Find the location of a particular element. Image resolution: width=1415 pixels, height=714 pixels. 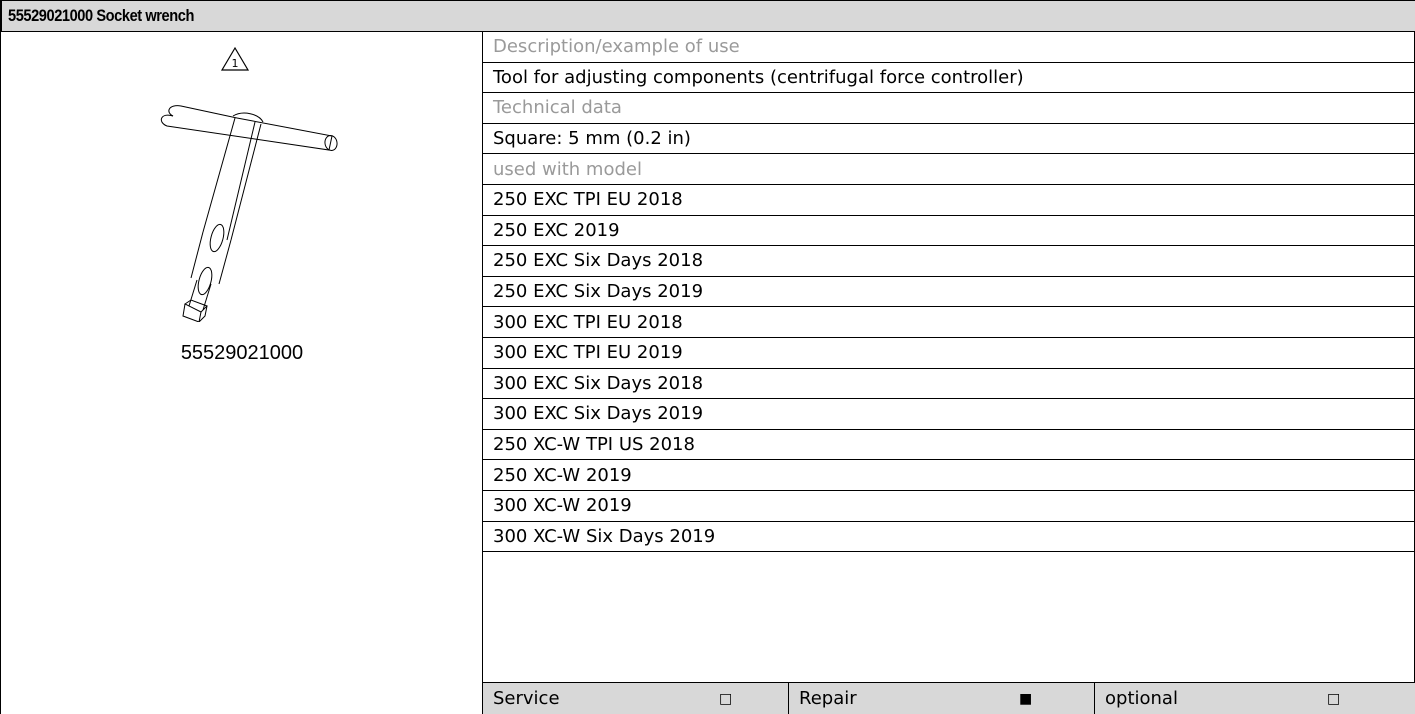

usage-footer: Service □ Repair ■ optional □ is located at coordinates (949, 698).